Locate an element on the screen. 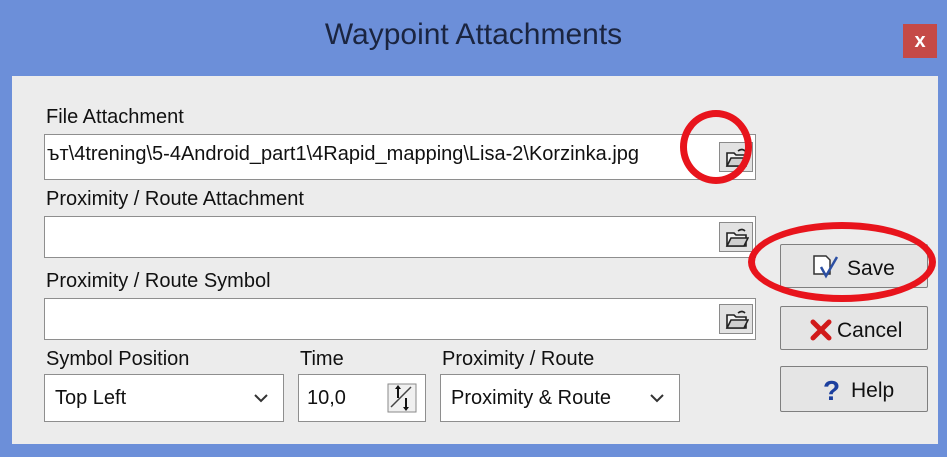  time-value: 10,0 is located at coordinates (326, 398).